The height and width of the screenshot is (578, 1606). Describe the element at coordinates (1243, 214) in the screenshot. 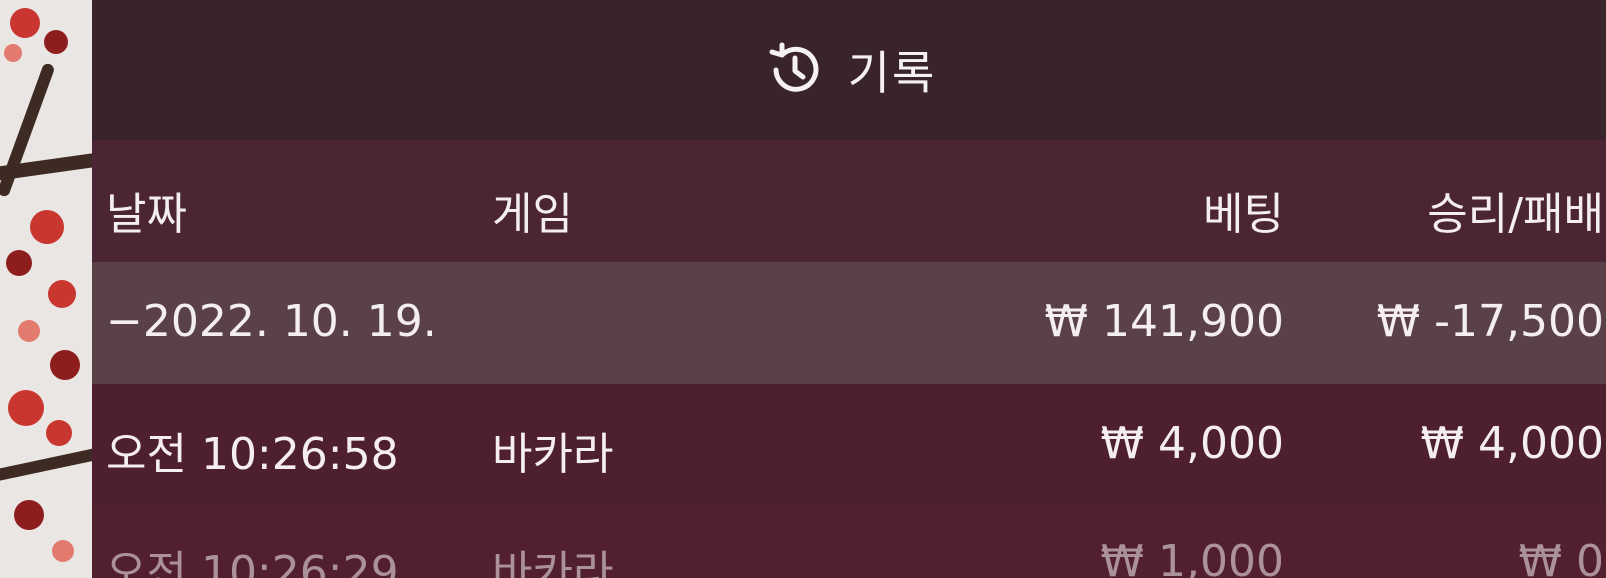

I see `column-header-bet: 베팅` at that location.